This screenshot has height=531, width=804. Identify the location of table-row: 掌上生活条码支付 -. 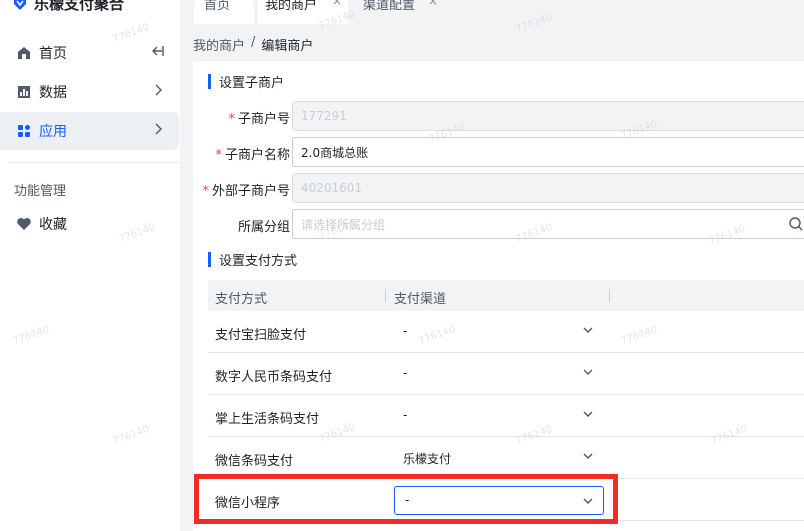
(506, 416).